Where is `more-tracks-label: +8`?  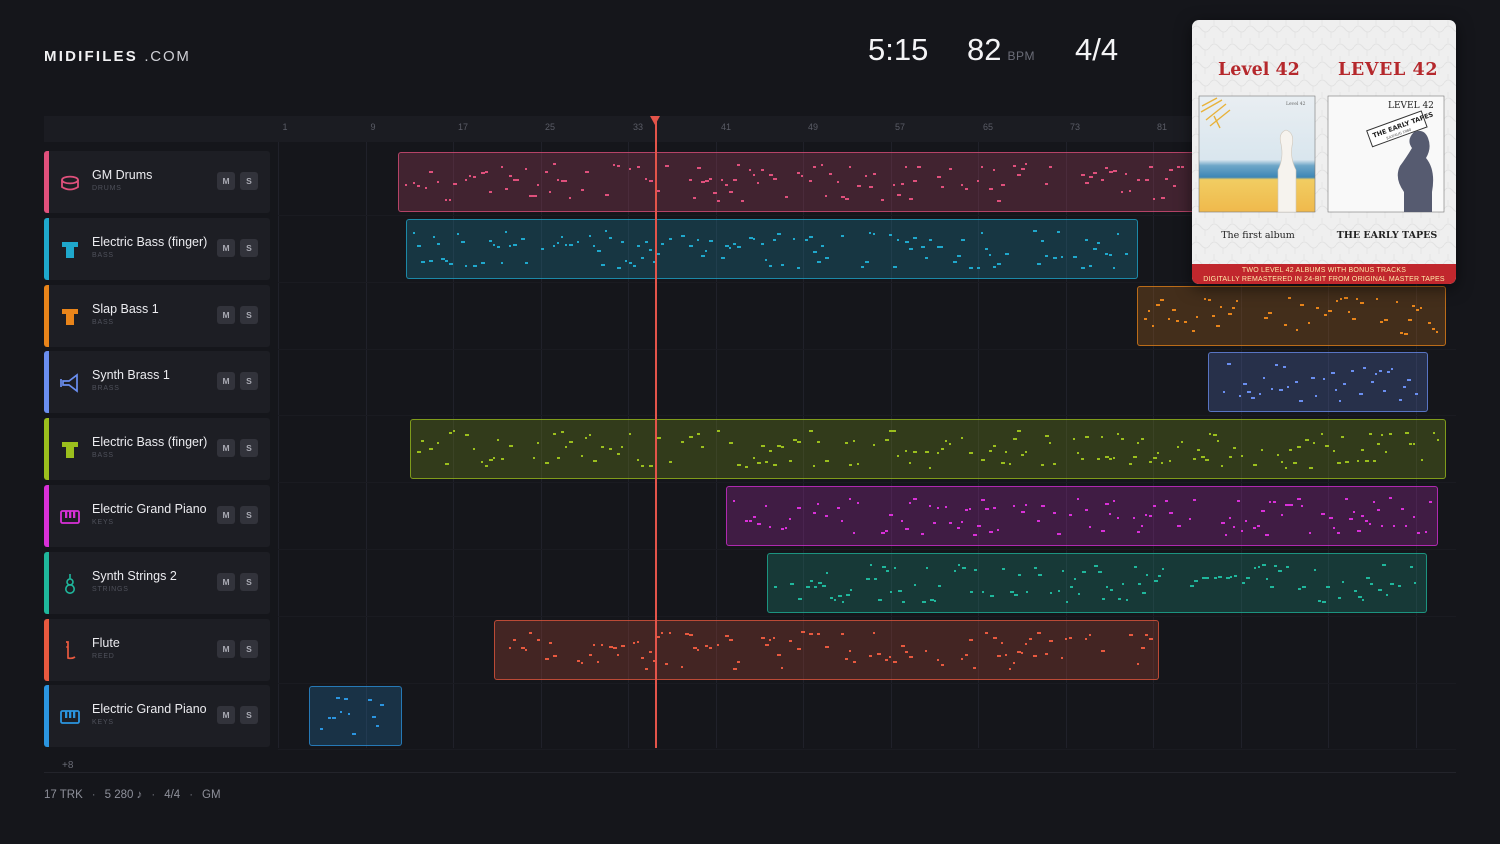 more-tracks-label: +8 is located at coordinates (67, 765).